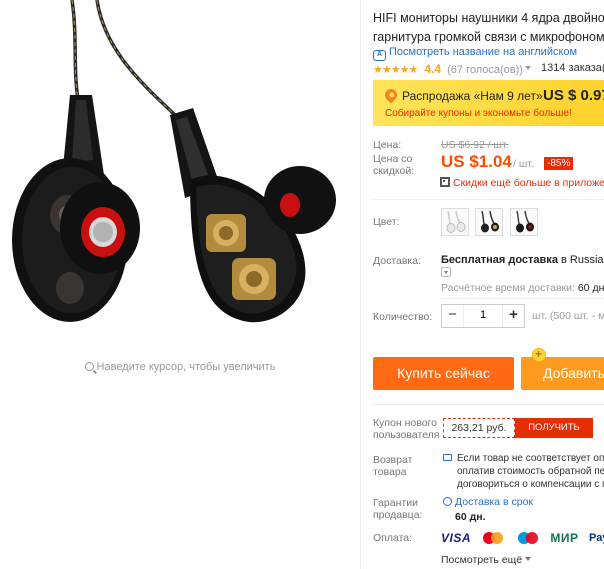 The width and height of the screenshot is (604, 569). Describe the element at coordinates (479, 428) in the screenshot. I see `coupon-value: 263,21 руб.` at that location.